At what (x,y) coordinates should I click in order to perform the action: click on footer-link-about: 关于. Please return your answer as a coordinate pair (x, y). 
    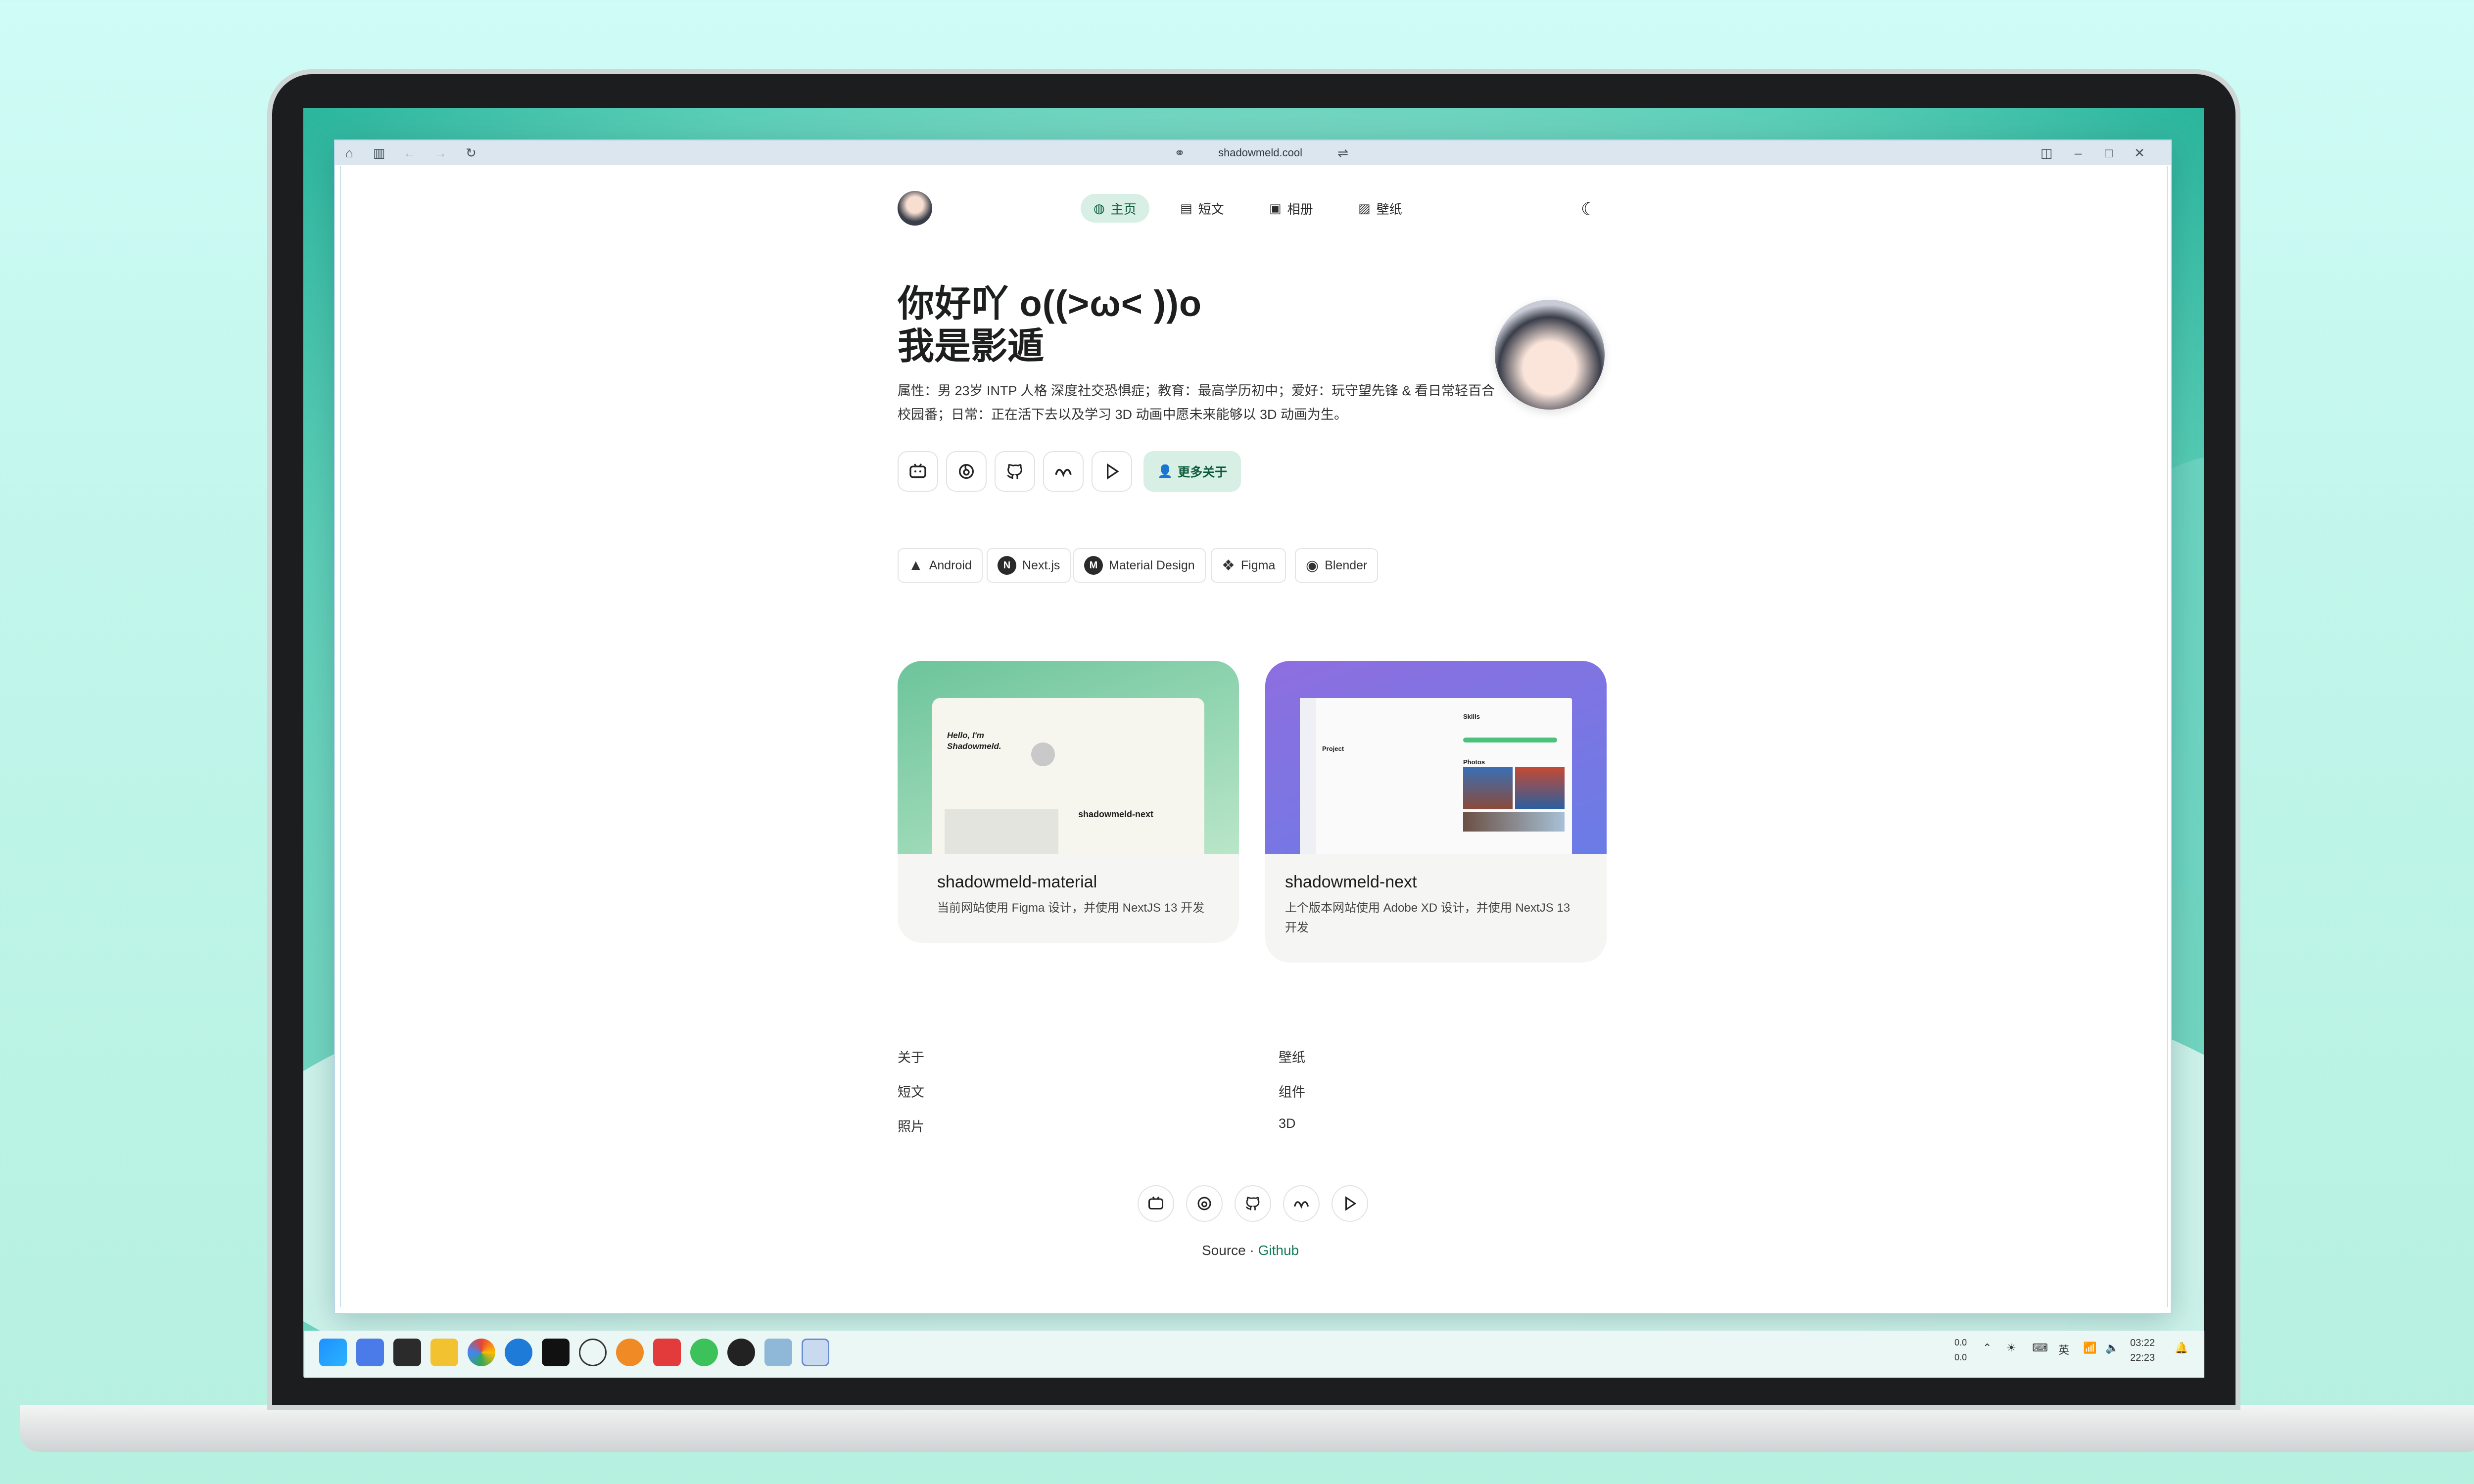
    Looking at the image, I should click on (911, 1056).